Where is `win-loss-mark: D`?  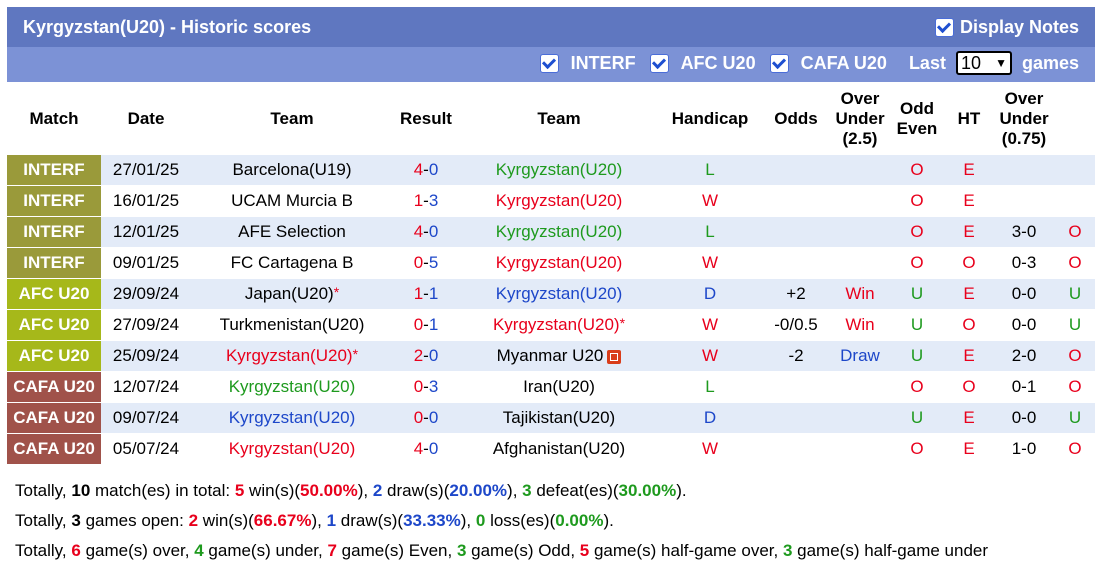 win-loss-mark: D is located at coordinates (710, 293).